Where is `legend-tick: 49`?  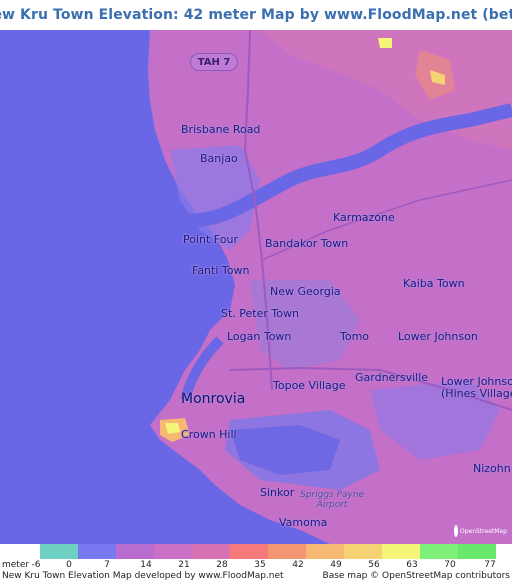
legend-tick: 49 is located at coordinates (336, 565).